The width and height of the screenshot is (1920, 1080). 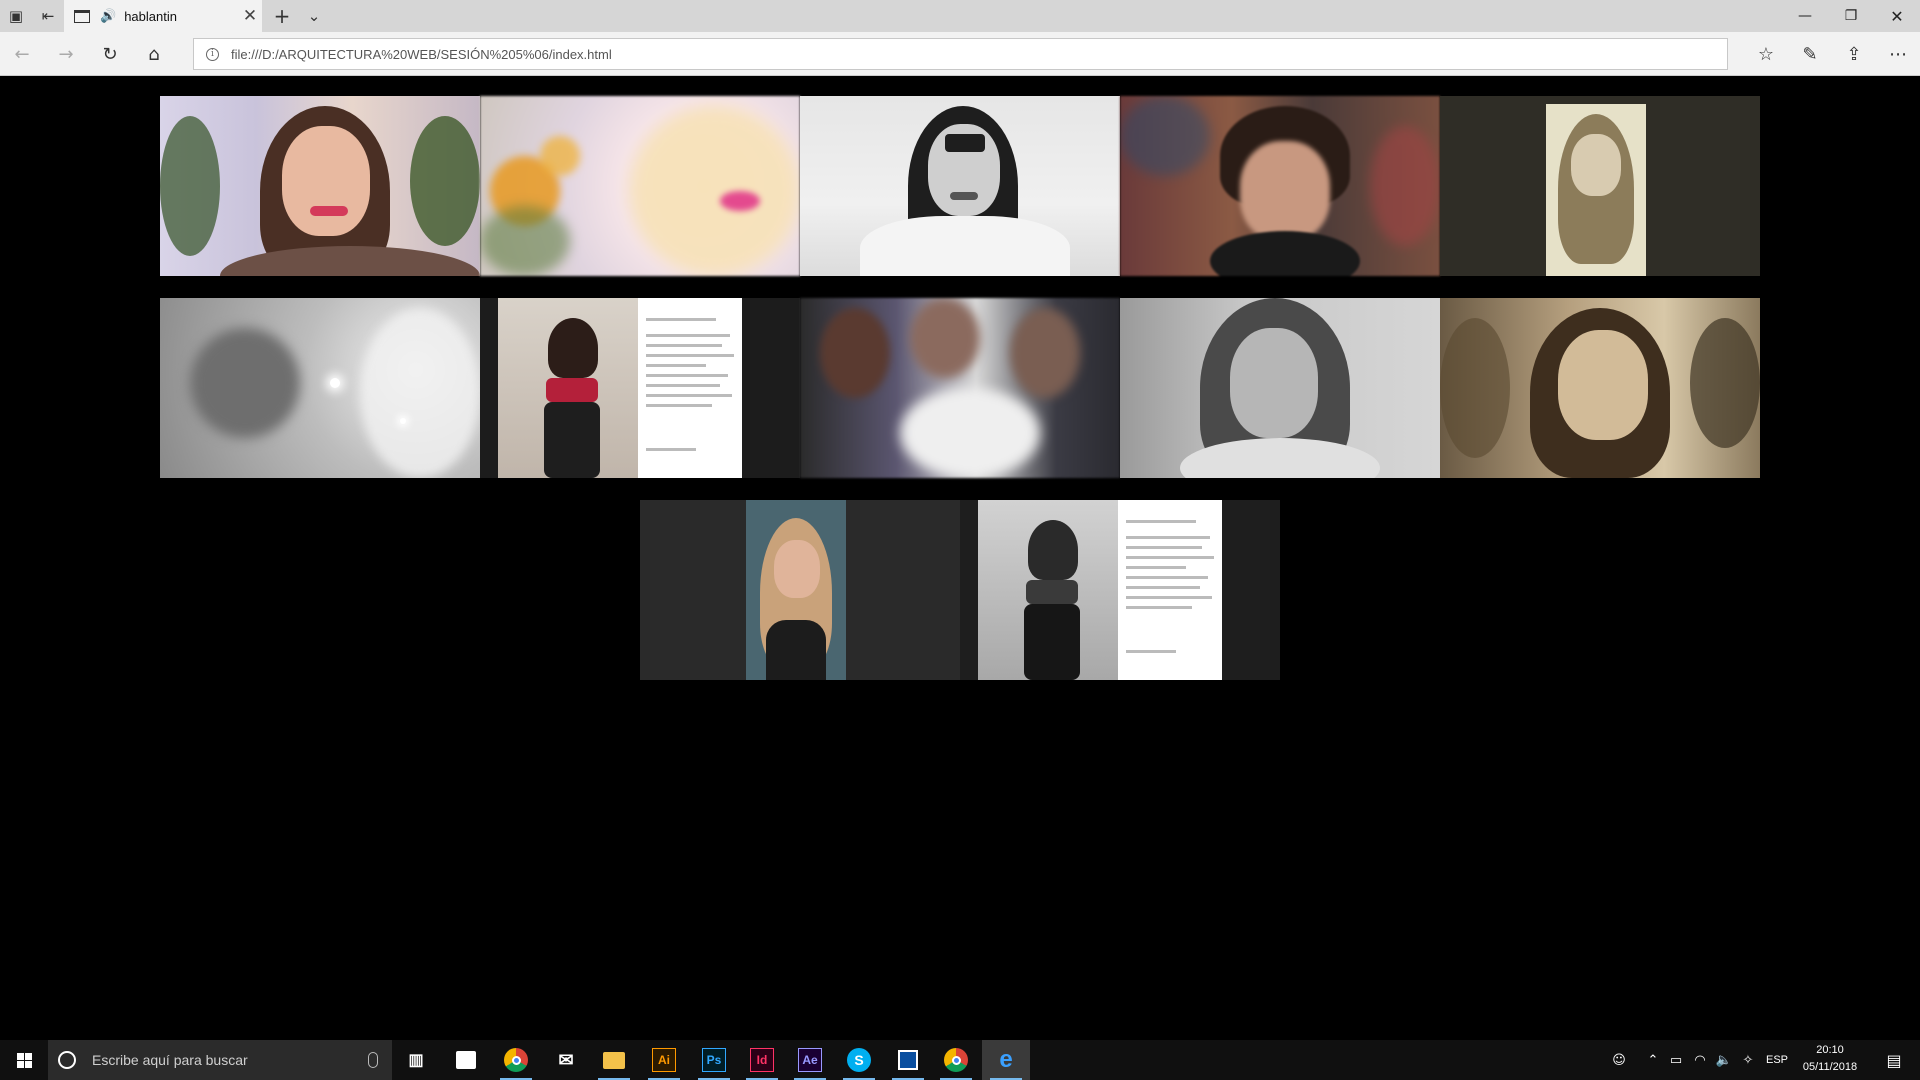 I want to click on illustrator-icon: Ai, so click(x=664, y=1060).